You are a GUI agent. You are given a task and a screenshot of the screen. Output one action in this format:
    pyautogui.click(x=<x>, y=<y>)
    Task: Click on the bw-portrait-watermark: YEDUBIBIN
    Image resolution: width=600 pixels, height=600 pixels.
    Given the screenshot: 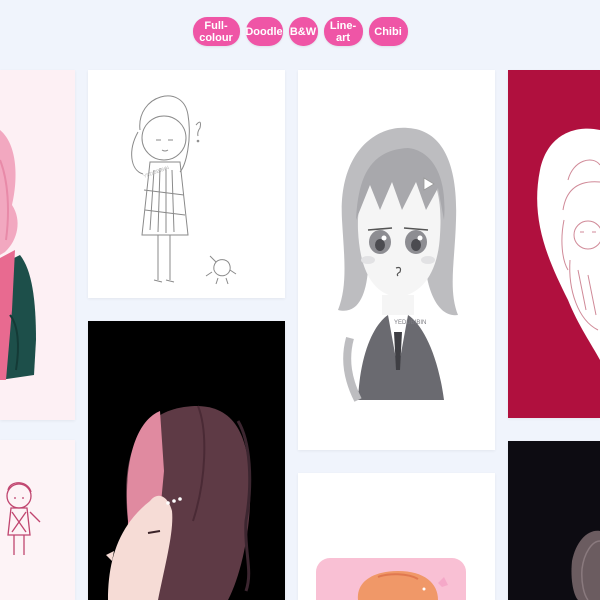 What is the action you would take?
    pyautogui.click(x=410, y=323)
    